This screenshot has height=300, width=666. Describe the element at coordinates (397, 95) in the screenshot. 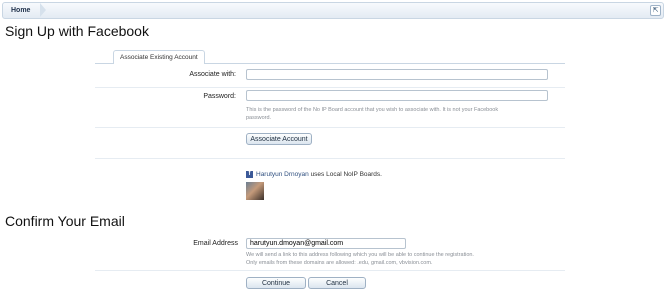

I see `password-input` at that location.